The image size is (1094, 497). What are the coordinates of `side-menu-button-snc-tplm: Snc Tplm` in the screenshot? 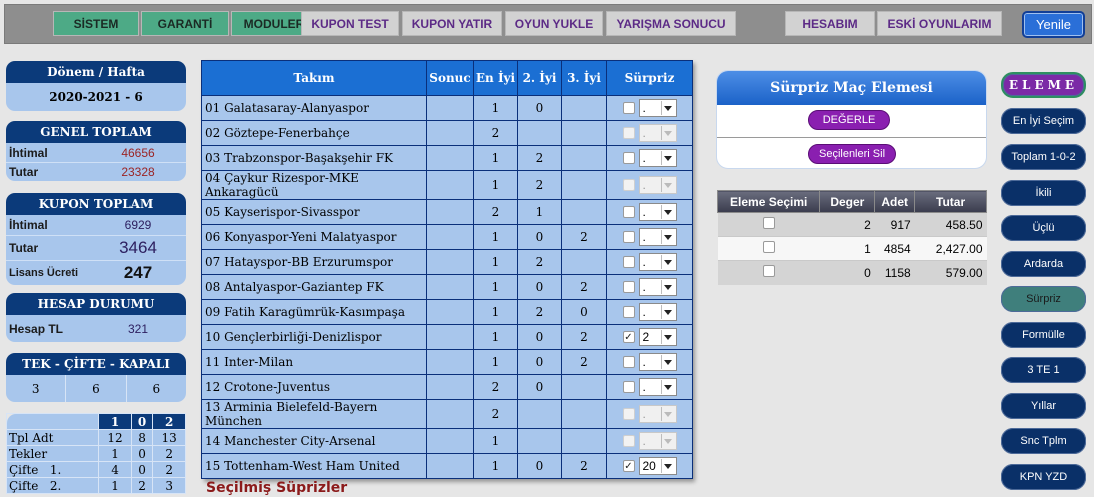 It's located at (1043, 441).